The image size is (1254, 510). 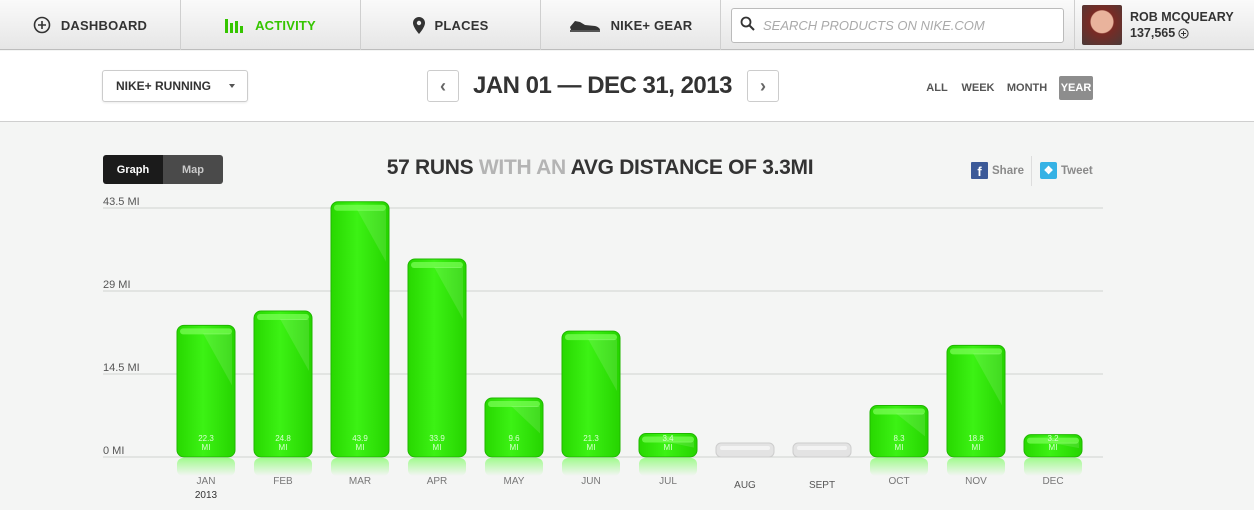 I want to click on nav-places-label: PLACES, so click(x=461, y=25).